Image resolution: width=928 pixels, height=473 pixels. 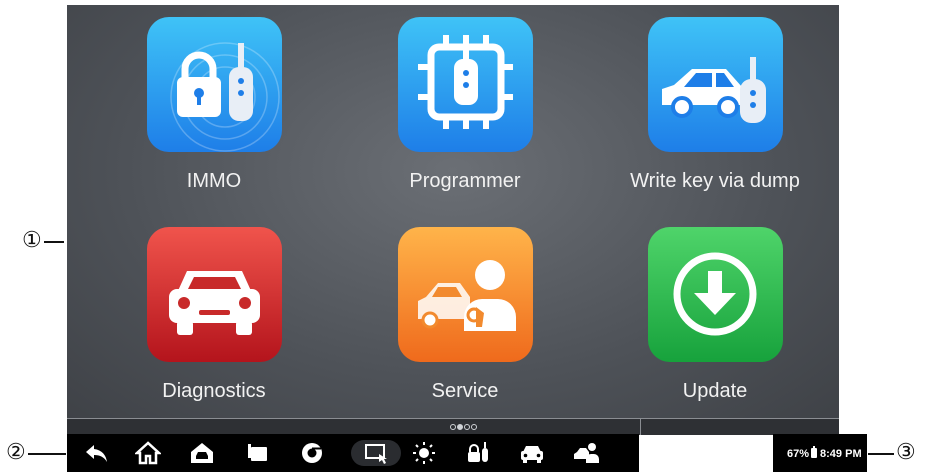 What do you see at coordinates (465, 391) in the screenshot?
I see `app-label: Service` at bounding box center [465, 391].